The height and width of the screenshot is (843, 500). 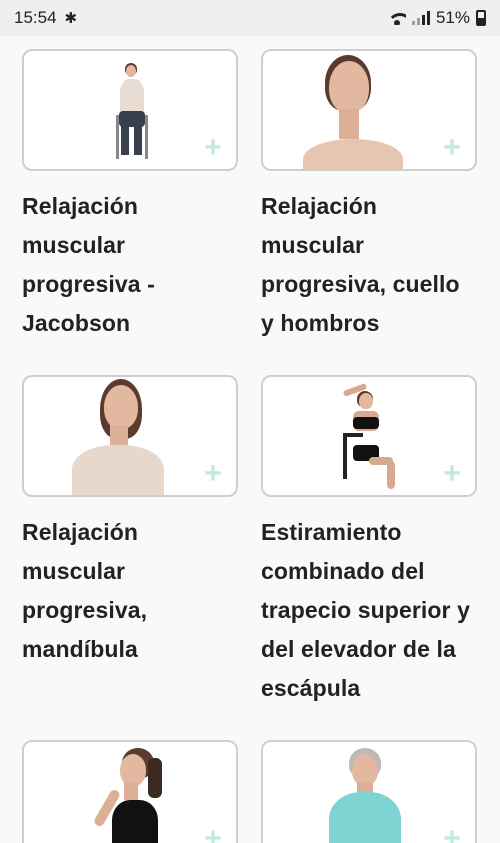 What do you see at coordinates (250, 18) in the screenshot?
I see `status-bar: 15:54 ✱ 51%` at bounding box center [250, 18].